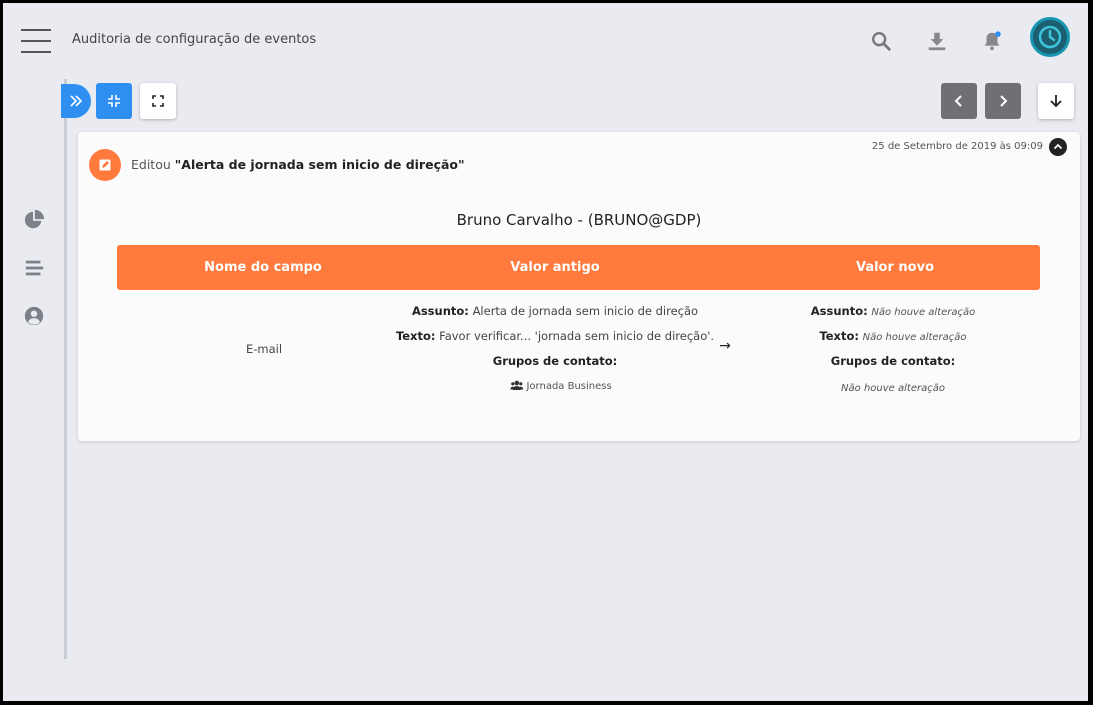  What do you see at coordinates (65, 369) in the screenshot?
I see `timeline-rail` at bounding box center [65, 369].